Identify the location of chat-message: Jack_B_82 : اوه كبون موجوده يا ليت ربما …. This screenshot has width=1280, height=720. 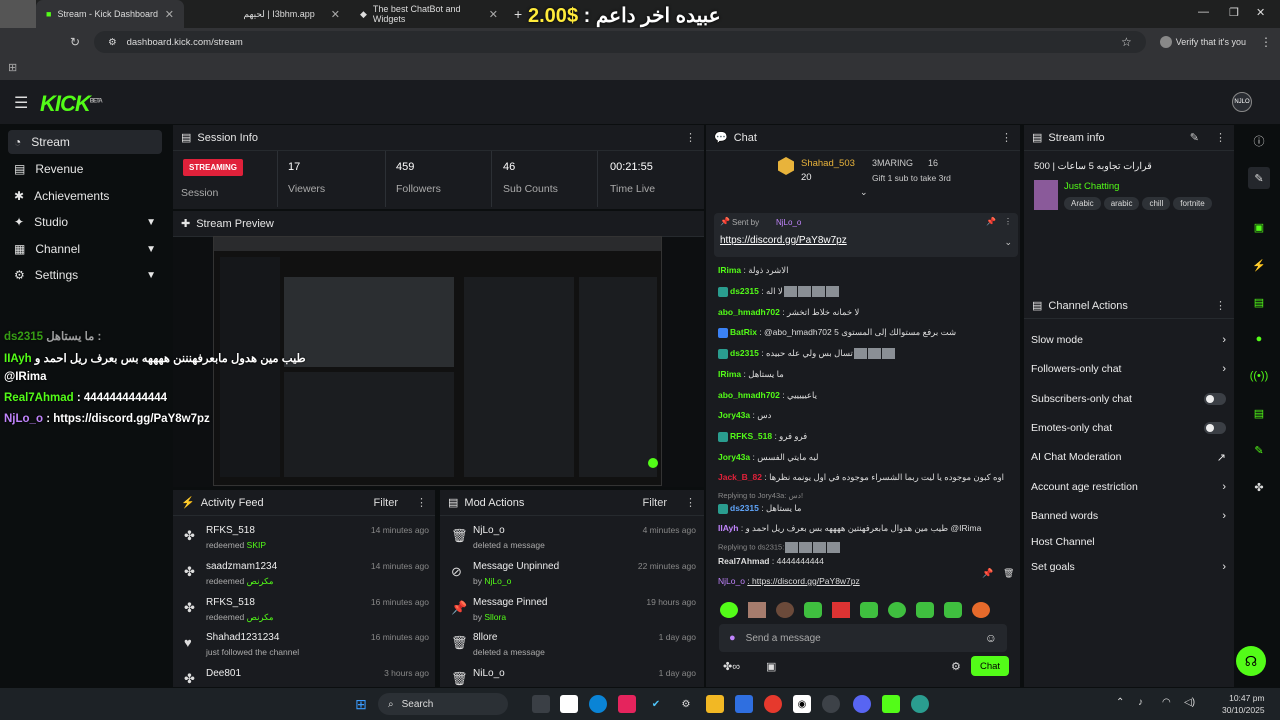
(861, 477).